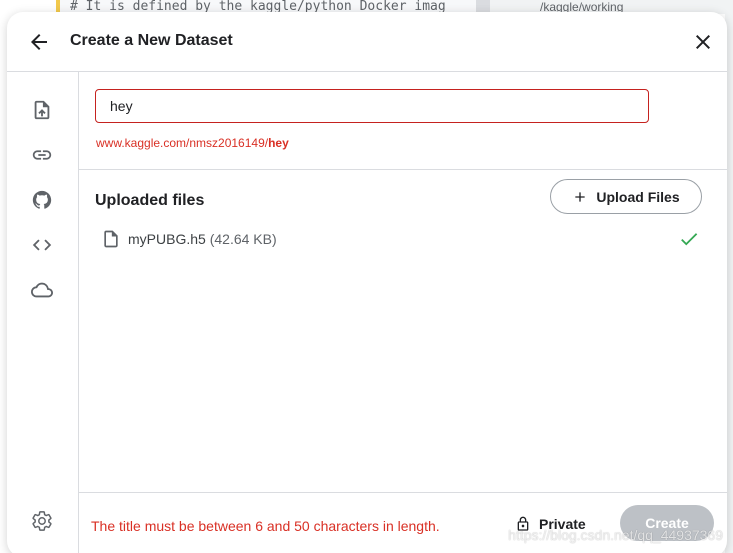  What do you see at coordinates (42, 245) in the screenshot?
I see `code-icon` at bounding box center [42, 245].